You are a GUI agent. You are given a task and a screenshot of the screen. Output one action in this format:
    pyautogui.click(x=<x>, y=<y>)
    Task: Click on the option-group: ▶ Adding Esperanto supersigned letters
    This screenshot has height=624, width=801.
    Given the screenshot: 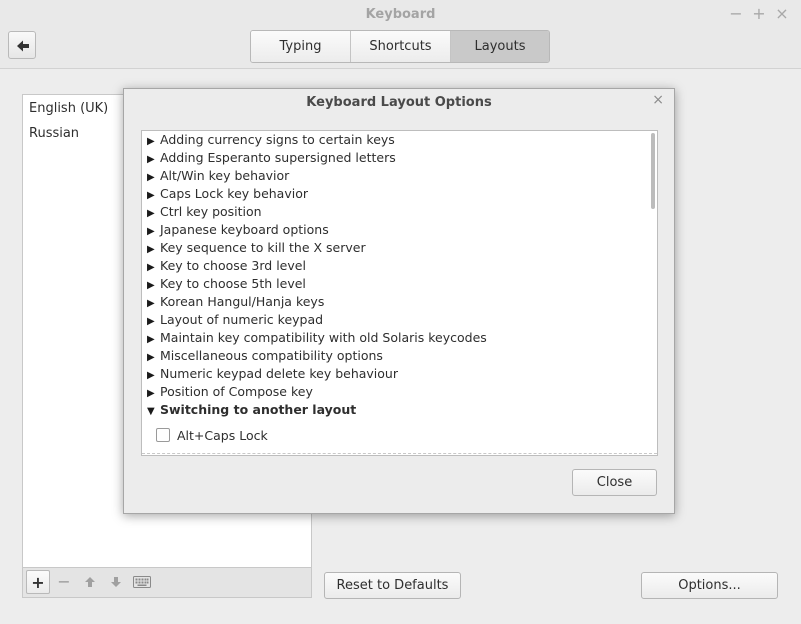 What is the action you would take?
    pyautogui.click(x=271, y=158)
    